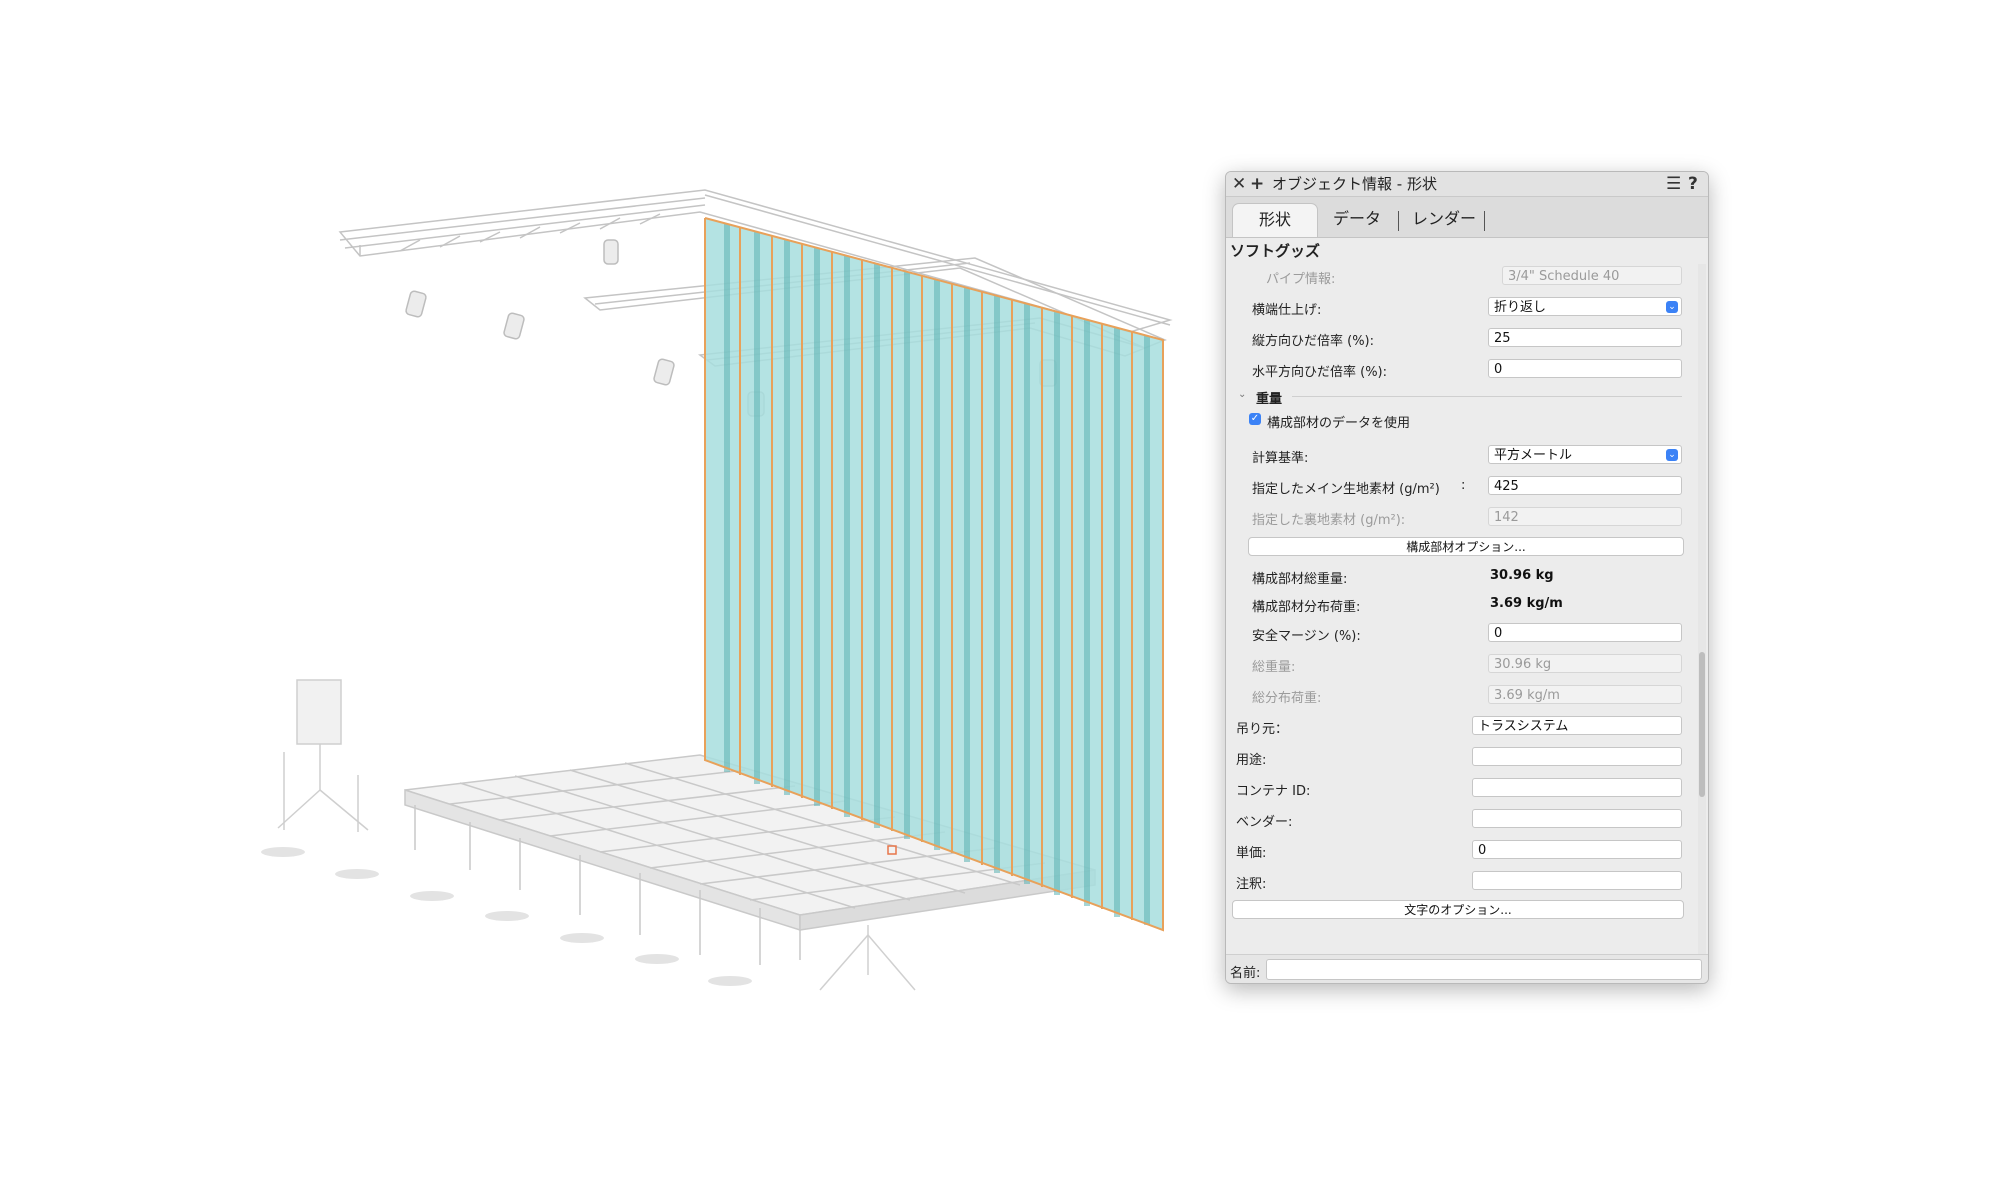 This screenshot has height=1204, width=2000. Describe the element at coordinates (1444, 219) in the screenshot. I see `tab-render: レンダー` at that location.